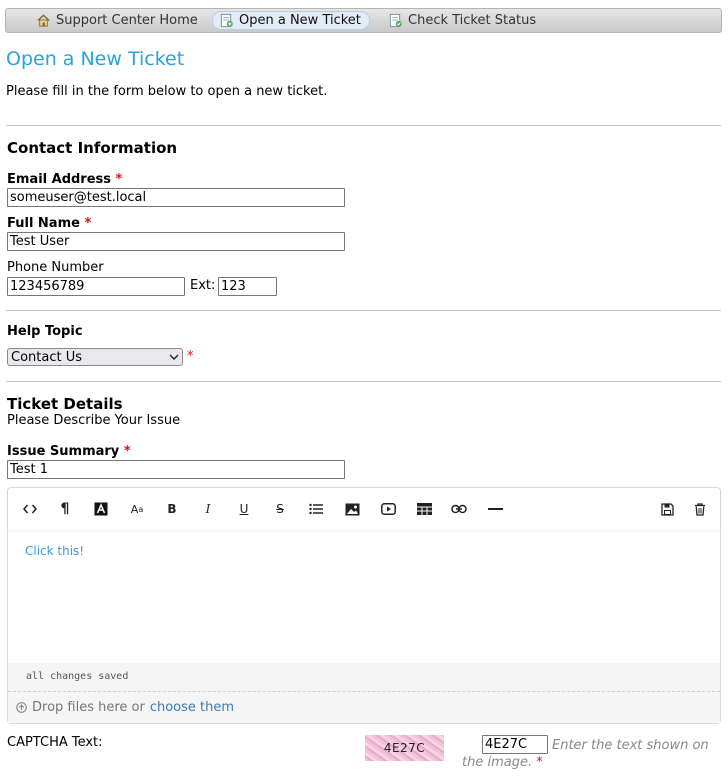  I want to click on table-icon, so click(424, 509).